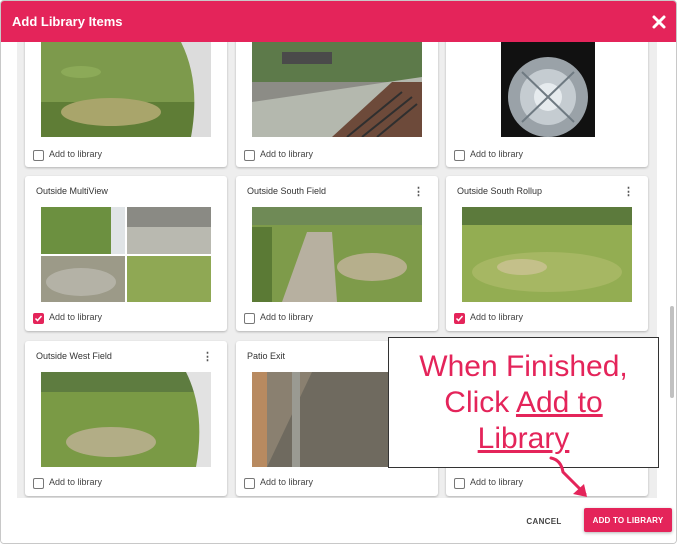 This screenshot has width=677, height=544. Describe the element at coordinates (672, 352) in the screenshot. I see `grid-scrollbar` at that location.